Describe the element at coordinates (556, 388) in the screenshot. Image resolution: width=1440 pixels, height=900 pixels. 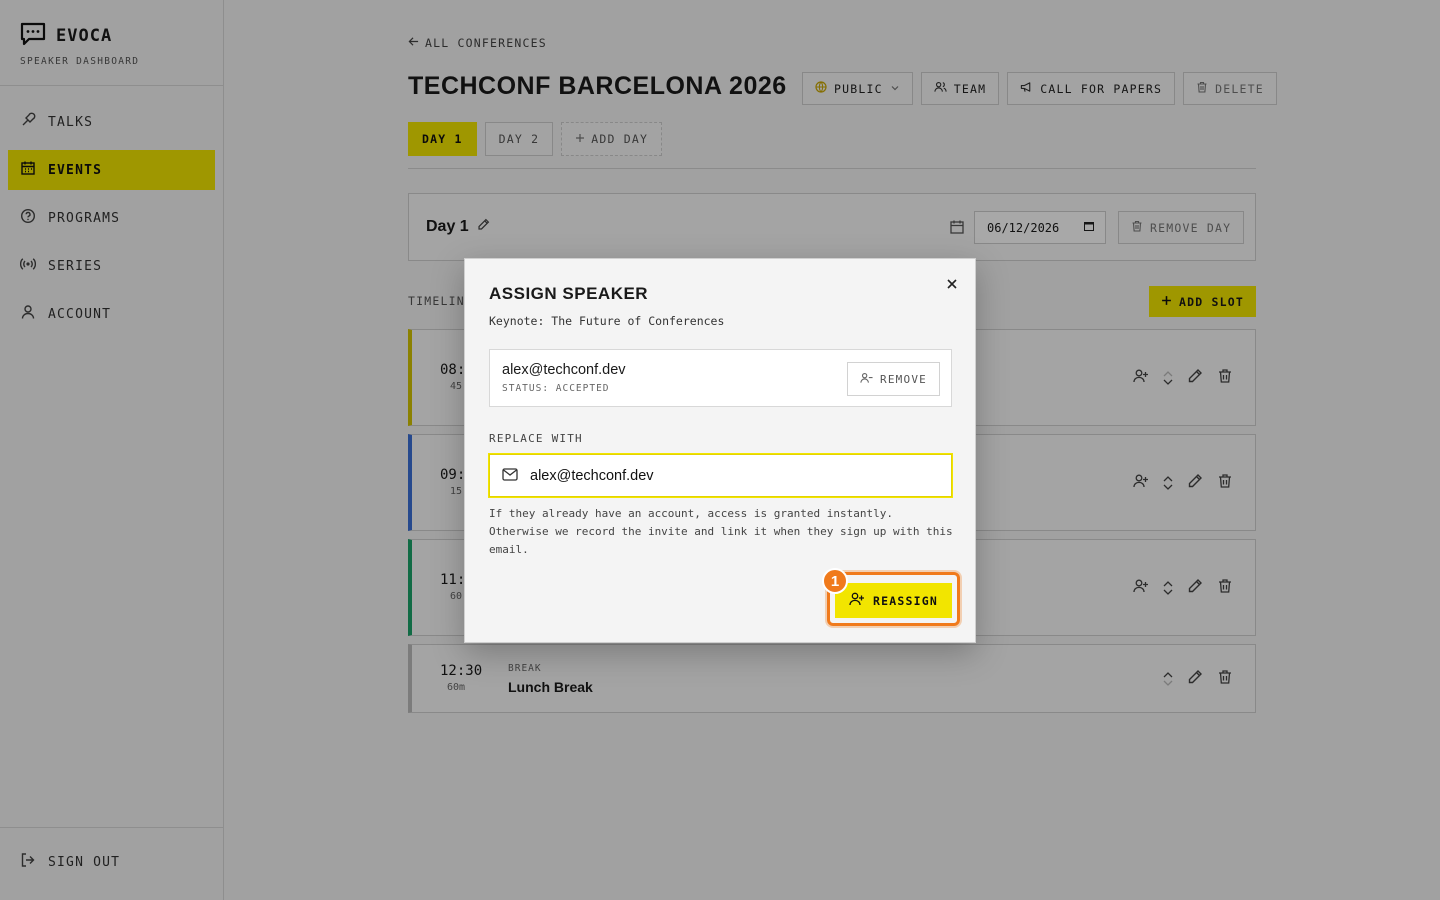
I see `status-badge: STATUS: ACCEPTED` at that location.